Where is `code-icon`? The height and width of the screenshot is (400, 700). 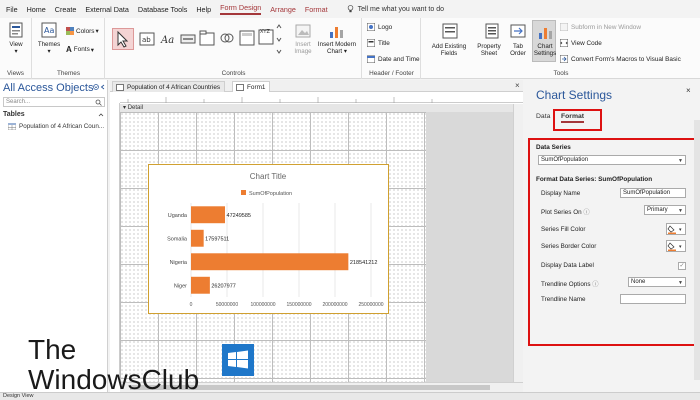
code-icon is located at coordinates (564, 43).